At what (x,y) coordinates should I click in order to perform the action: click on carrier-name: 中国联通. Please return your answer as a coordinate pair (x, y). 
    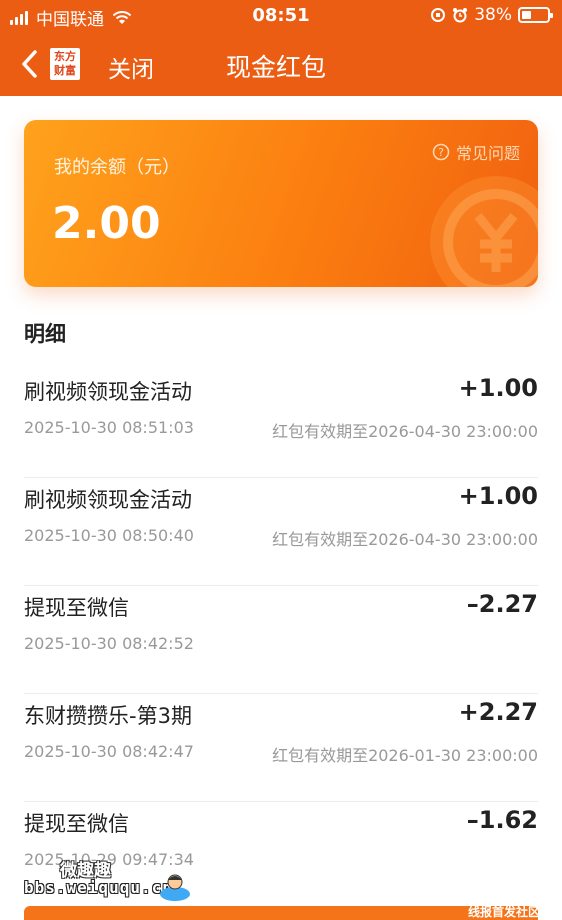
    Looking at the image, I should click on (70, 20).